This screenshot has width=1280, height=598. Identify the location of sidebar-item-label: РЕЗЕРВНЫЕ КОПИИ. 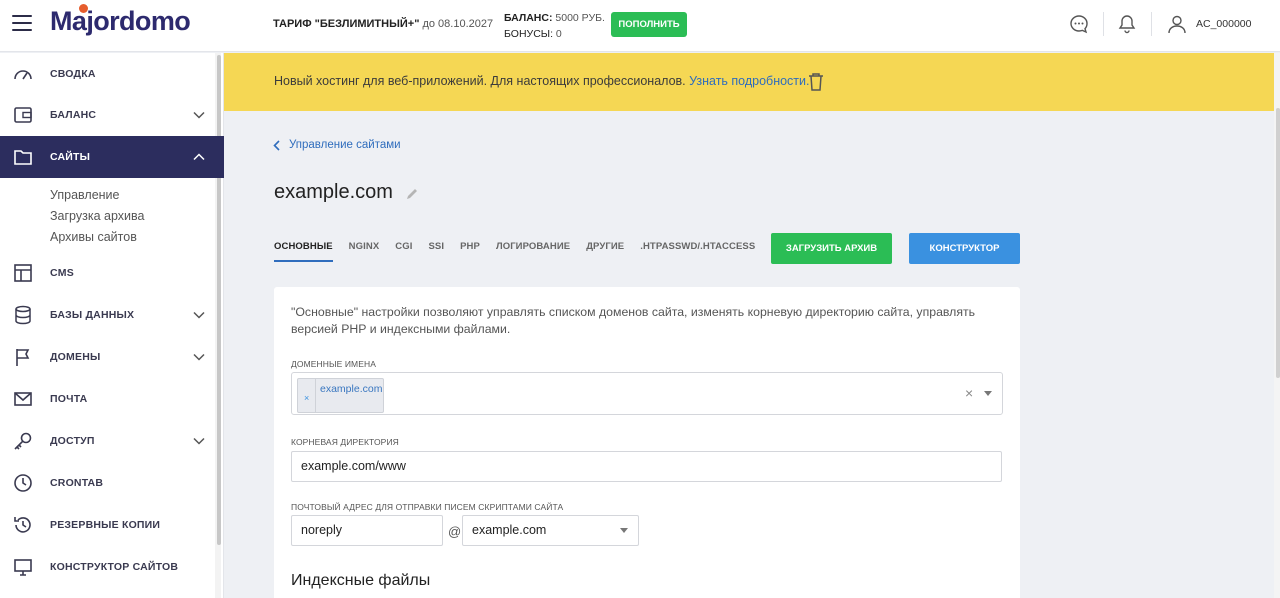
(105, 525).